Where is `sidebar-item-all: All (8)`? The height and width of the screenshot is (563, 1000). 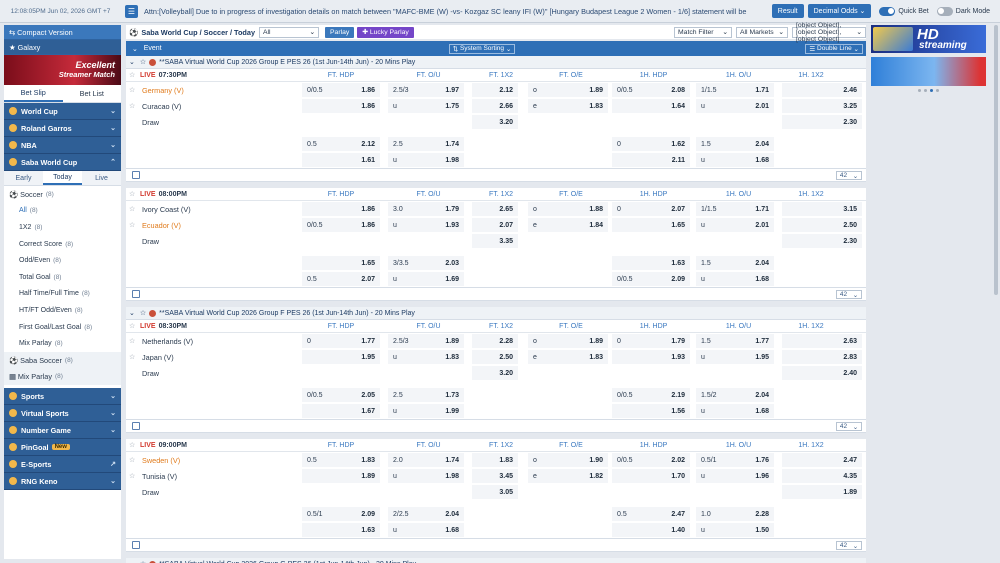
sidebar-item-all: All (8) is located at coordinates (62, 211).